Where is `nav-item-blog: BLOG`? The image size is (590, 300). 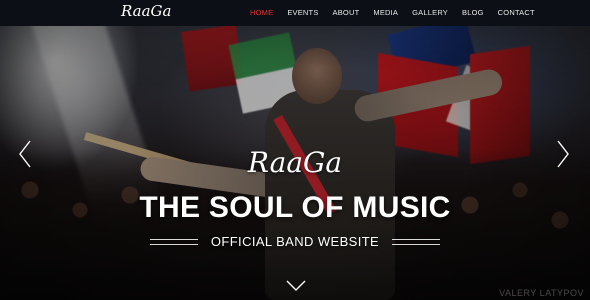
nav-item-blog: BLOG is located at coordinates (473, 13).